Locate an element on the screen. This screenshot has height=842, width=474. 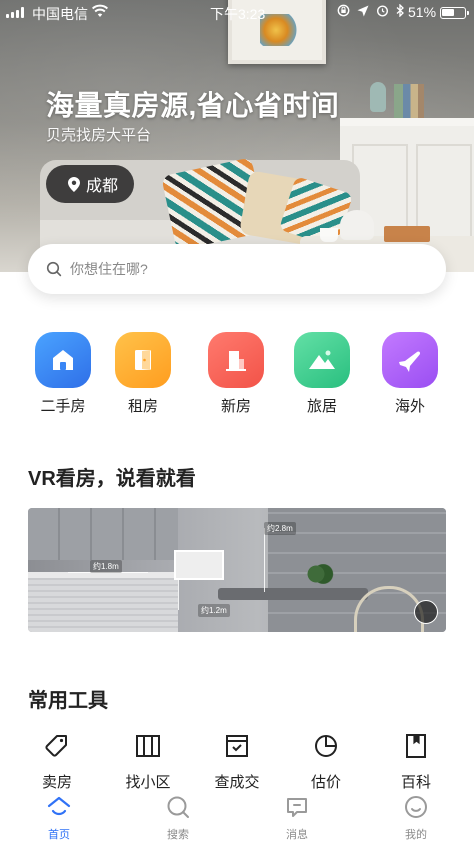
measure-tag: 约1.2m is located at coordinates (214, 610).